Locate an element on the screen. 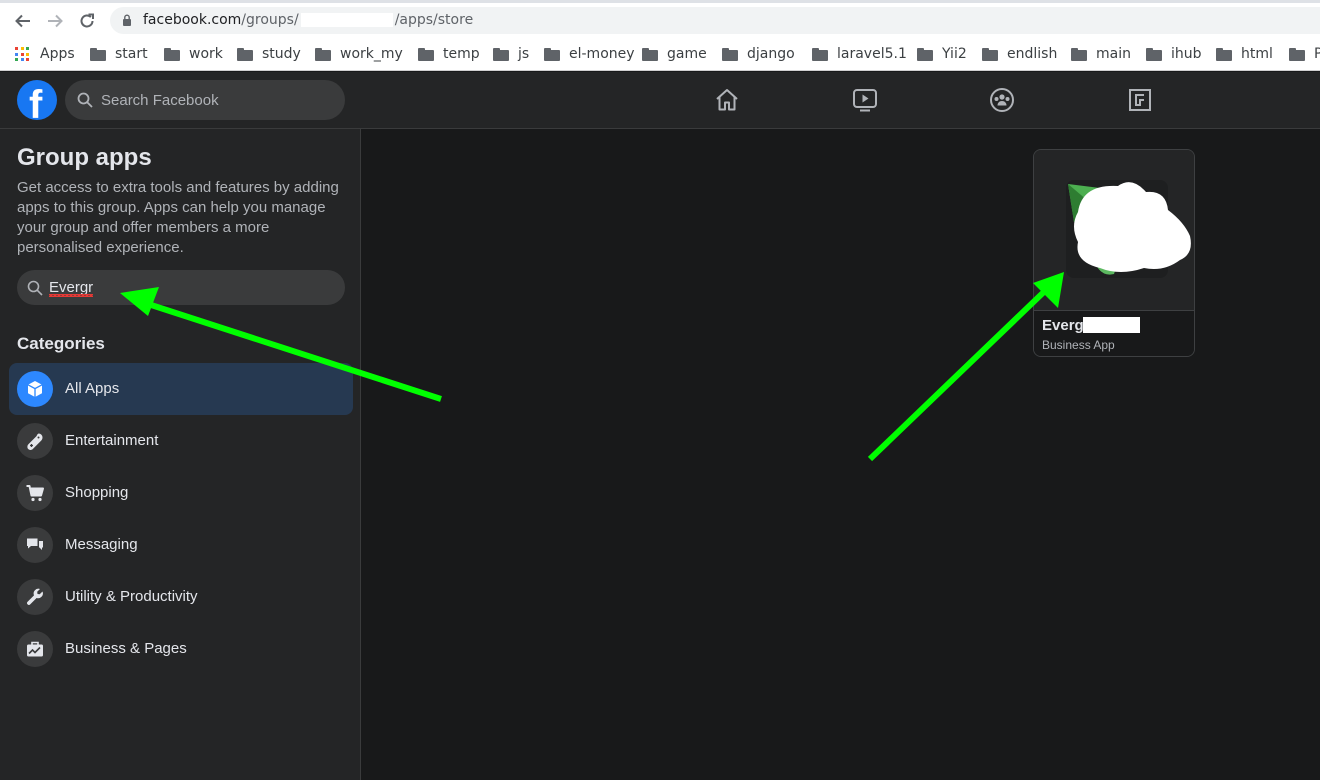 The image size is (1320, 780). watch-icon is located at coordinates (865, 100).